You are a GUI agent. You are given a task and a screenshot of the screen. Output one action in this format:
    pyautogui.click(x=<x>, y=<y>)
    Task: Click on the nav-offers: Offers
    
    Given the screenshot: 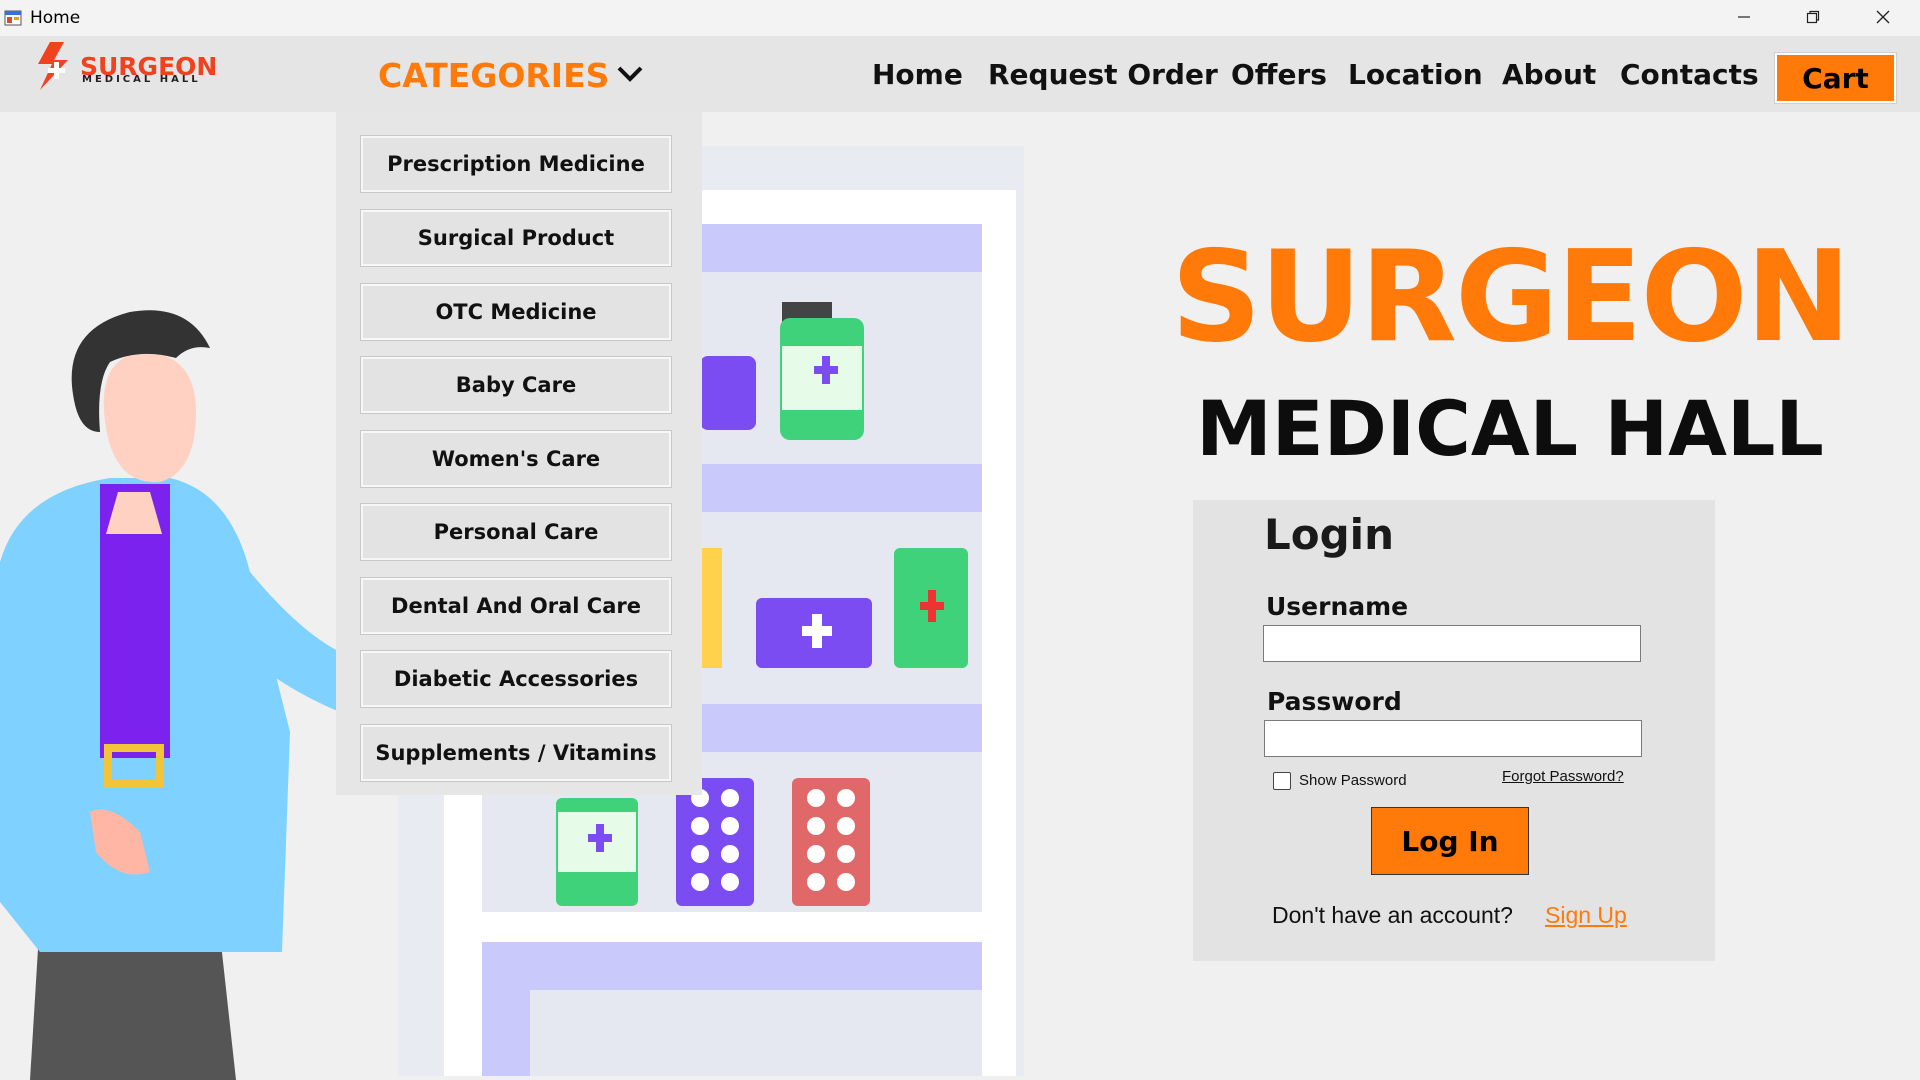 What is the action you would take?
    pyautogui.click(x=1279, y=74)
    